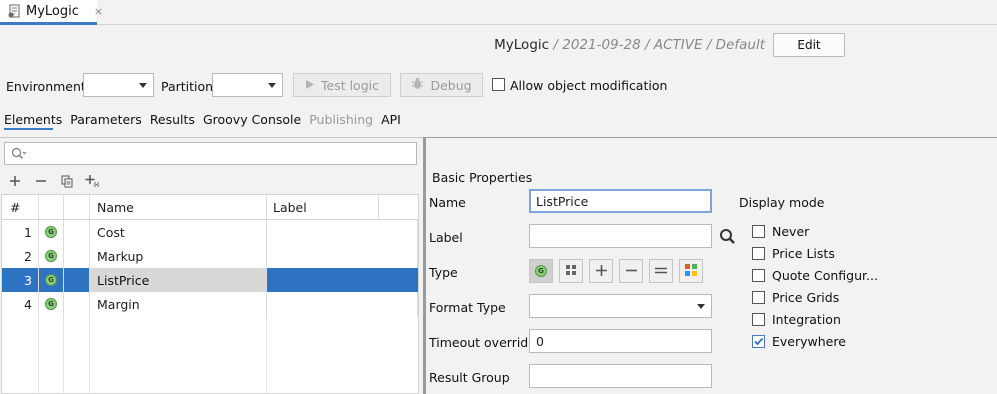 This screenshot has height=394, width=997. What do you see at coordinates (178, 207) in the screenshot?
I see `column-header-name: Name` at bounding box center [178, 207].